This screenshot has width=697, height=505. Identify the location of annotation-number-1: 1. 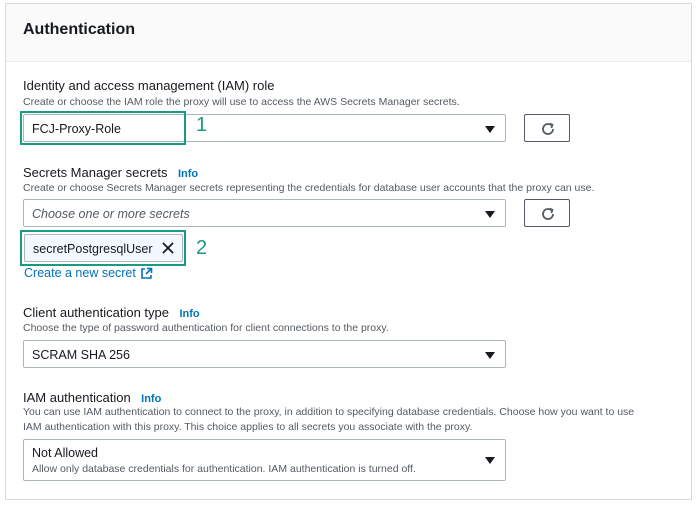
(202, 125).